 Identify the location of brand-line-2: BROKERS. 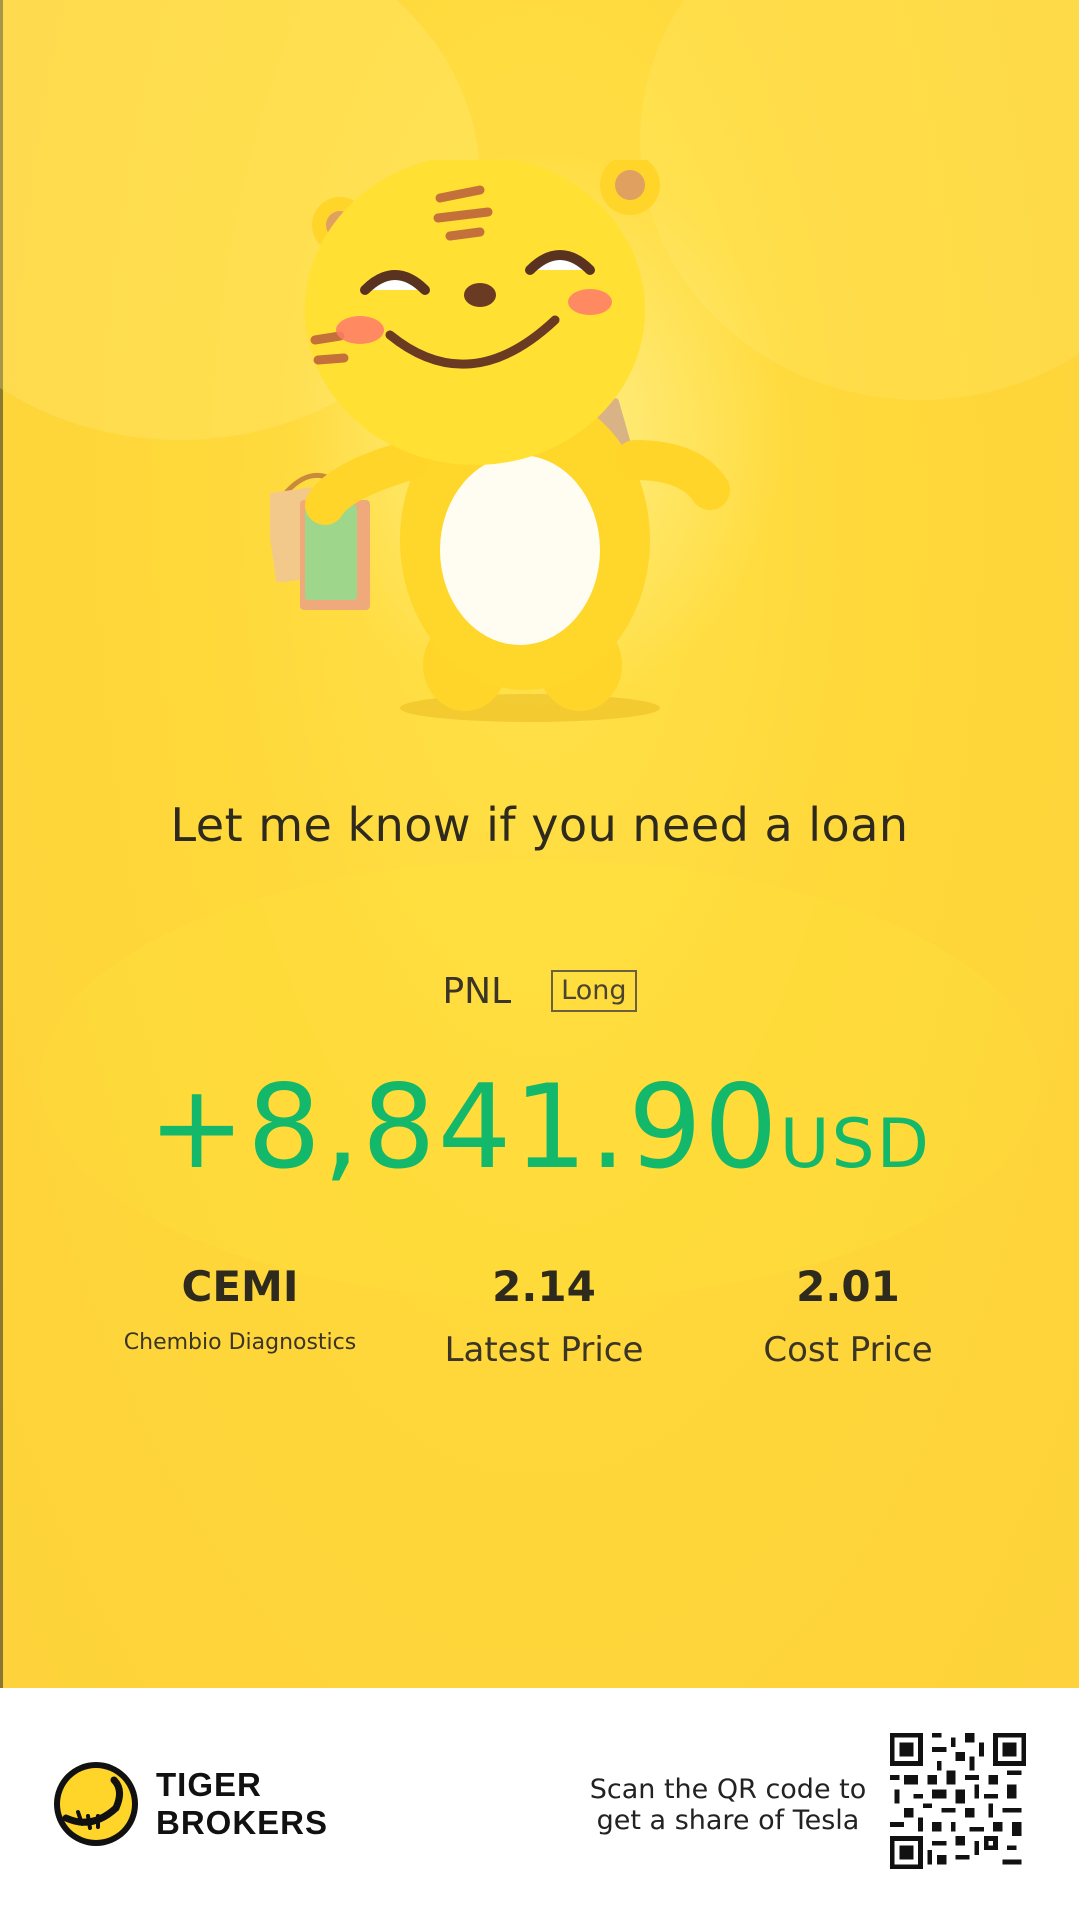
(242, 1822).